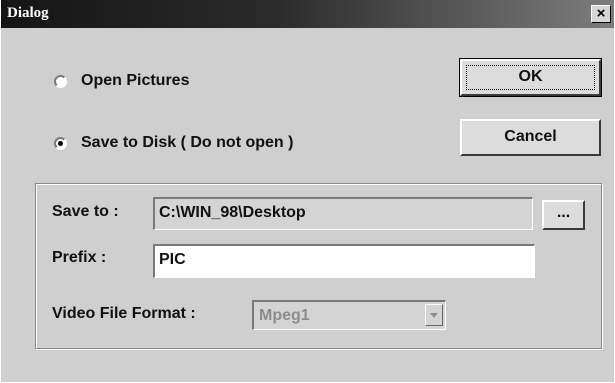  What do you see at coordinates (135, 80) in the screenshot?
I see `open-pictures-label: Open Pictures` at bounding box center [135, 80].